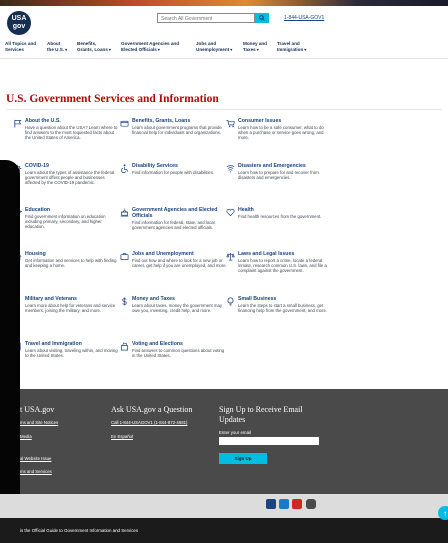 This screenshot has height=543, width=448. I want to click on search-button, so click(262, 18).